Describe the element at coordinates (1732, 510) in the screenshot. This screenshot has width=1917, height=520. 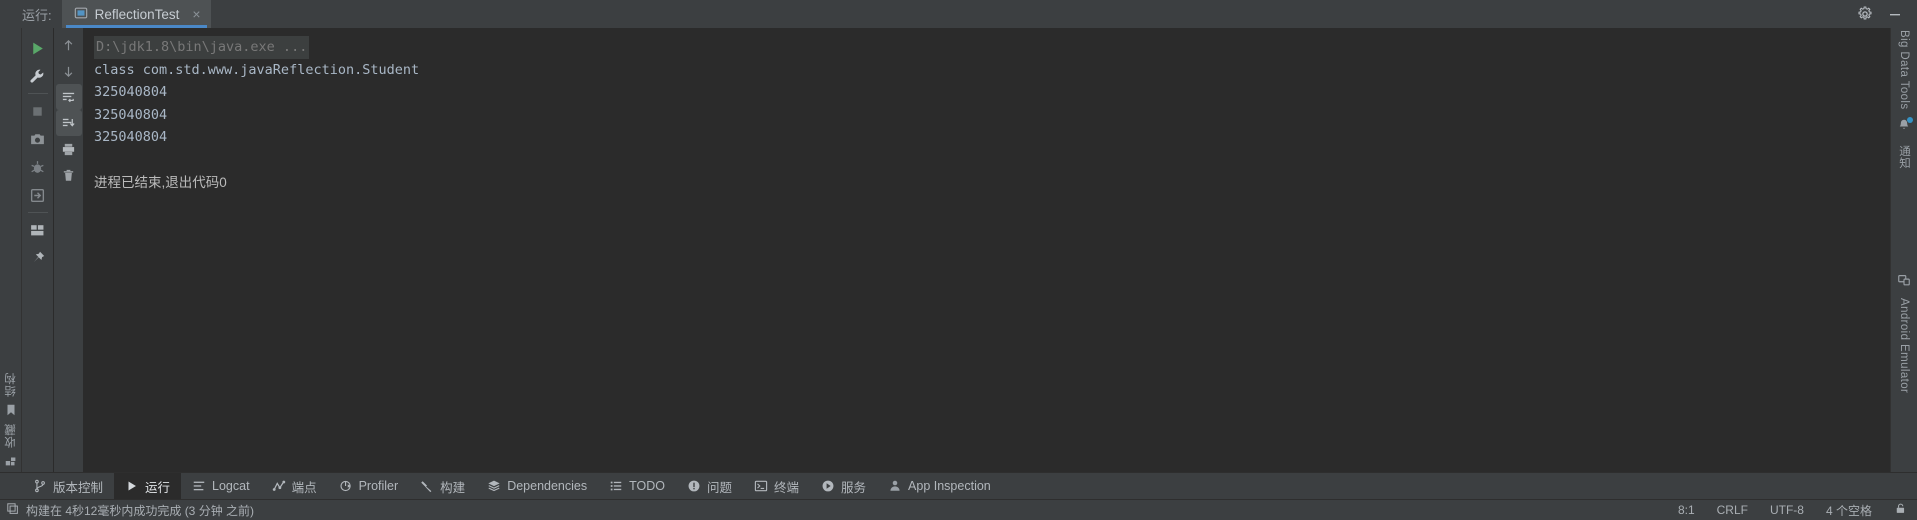
I see `line-separator: CRLF` at that location.